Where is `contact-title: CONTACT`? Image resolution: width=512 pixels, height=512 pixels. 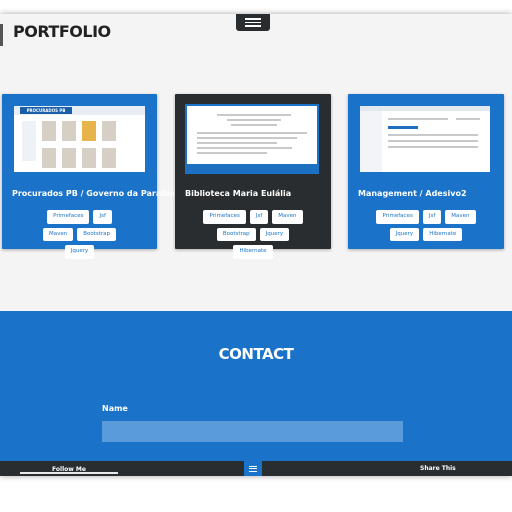 contact-title: CONTACT is located at coordinates (256, 354).